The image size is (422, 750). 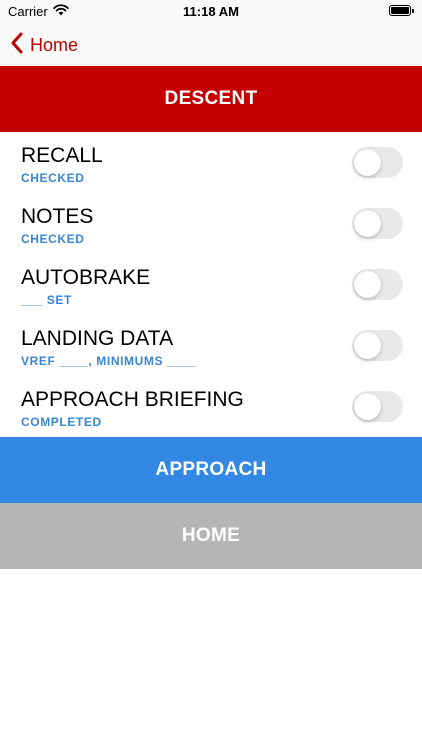 What do you see at coordinates (132, 399) in the screenshot?
I see `item-title: APPROACH BRIEFING` at bounding box center [132, 399].